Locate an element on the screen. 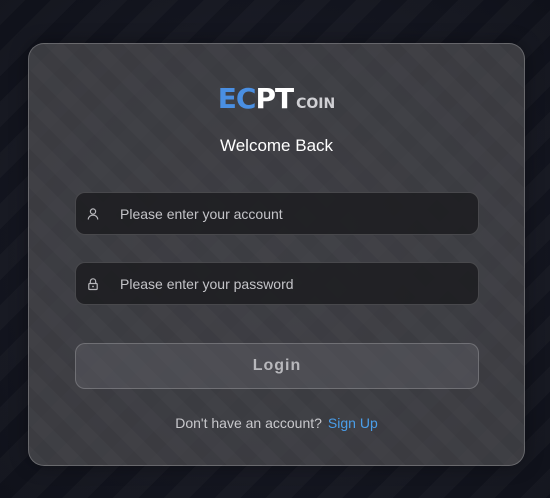 This screenshot has height=498, width=550. password-field is located at coordinates (277, 283).